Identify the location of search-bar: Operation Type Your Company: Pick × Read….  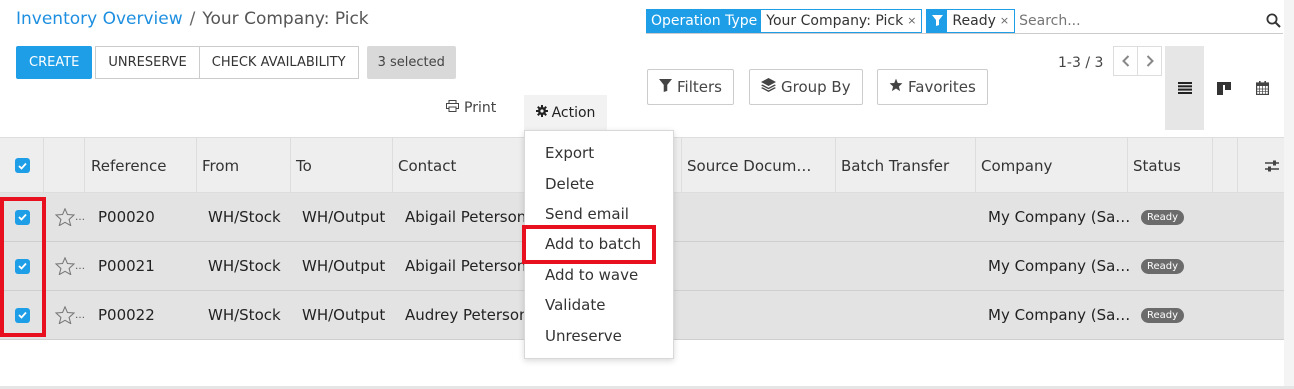
(964, 21).